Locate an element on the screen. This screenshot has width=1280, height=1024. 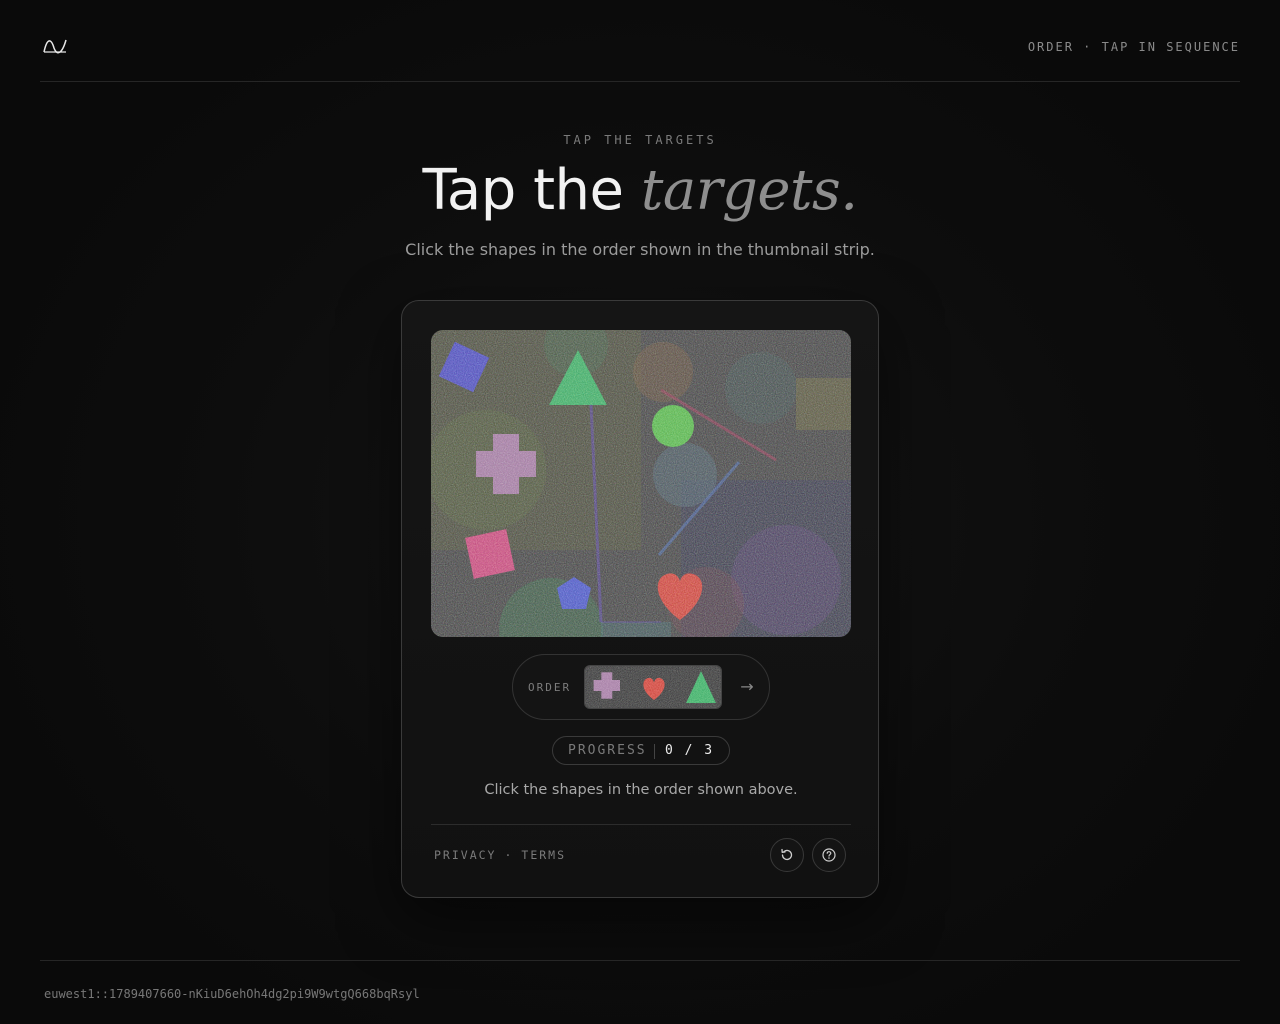
title-main: Tap the is located at coordinates (523, 190).